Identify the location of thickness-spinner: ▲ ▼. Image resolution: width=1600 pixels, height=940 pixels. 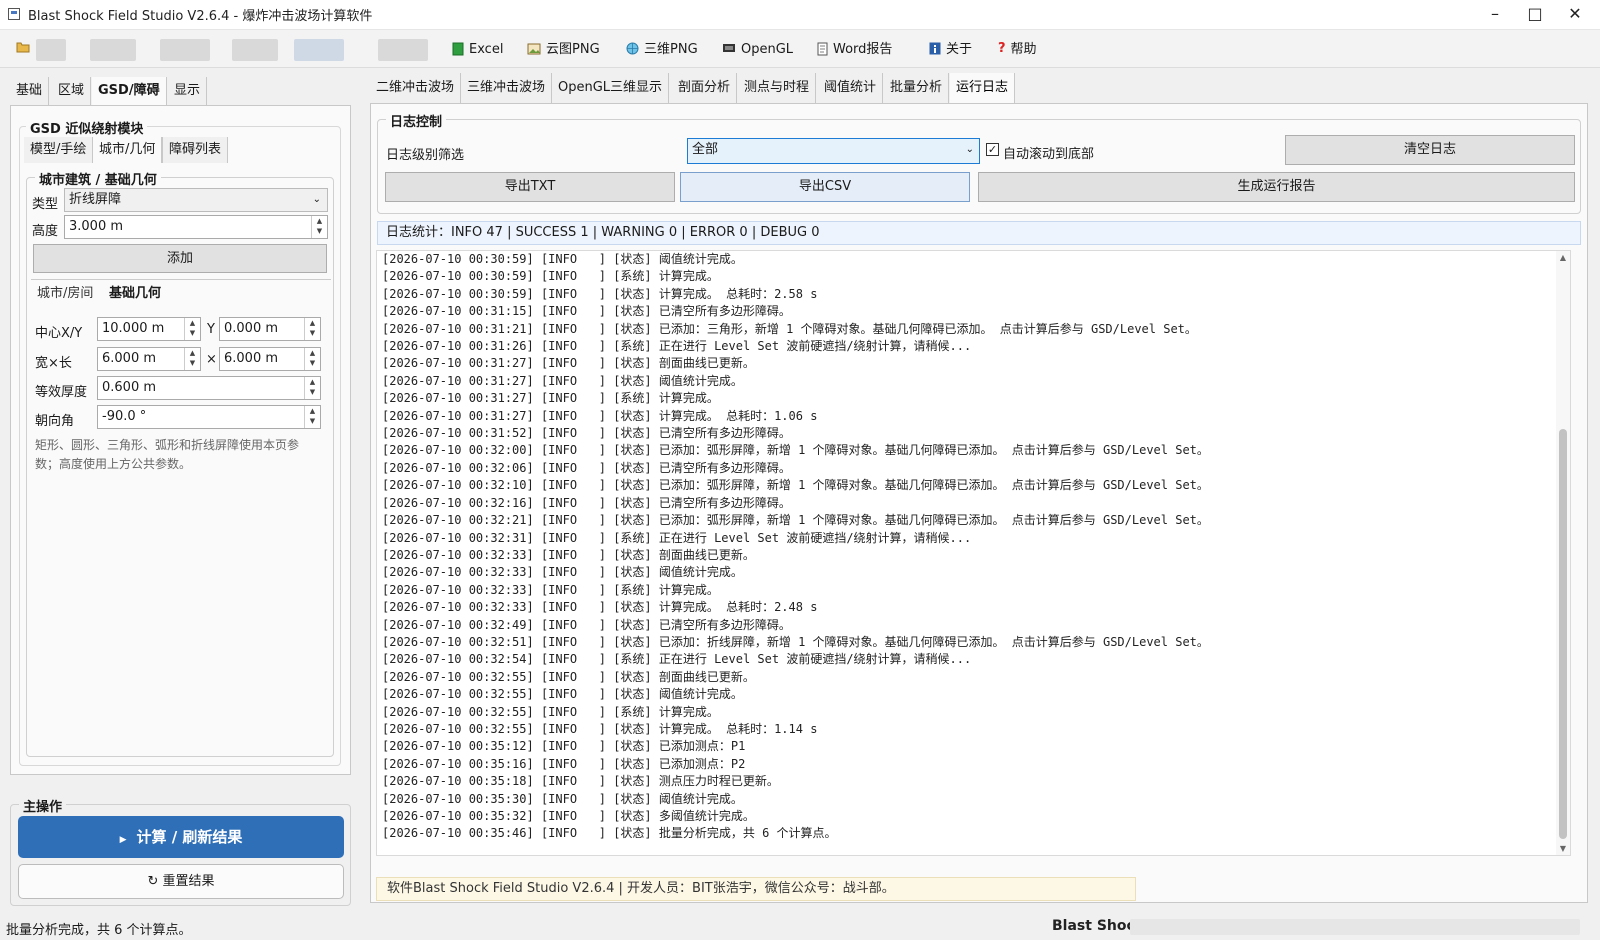
(312, 388).